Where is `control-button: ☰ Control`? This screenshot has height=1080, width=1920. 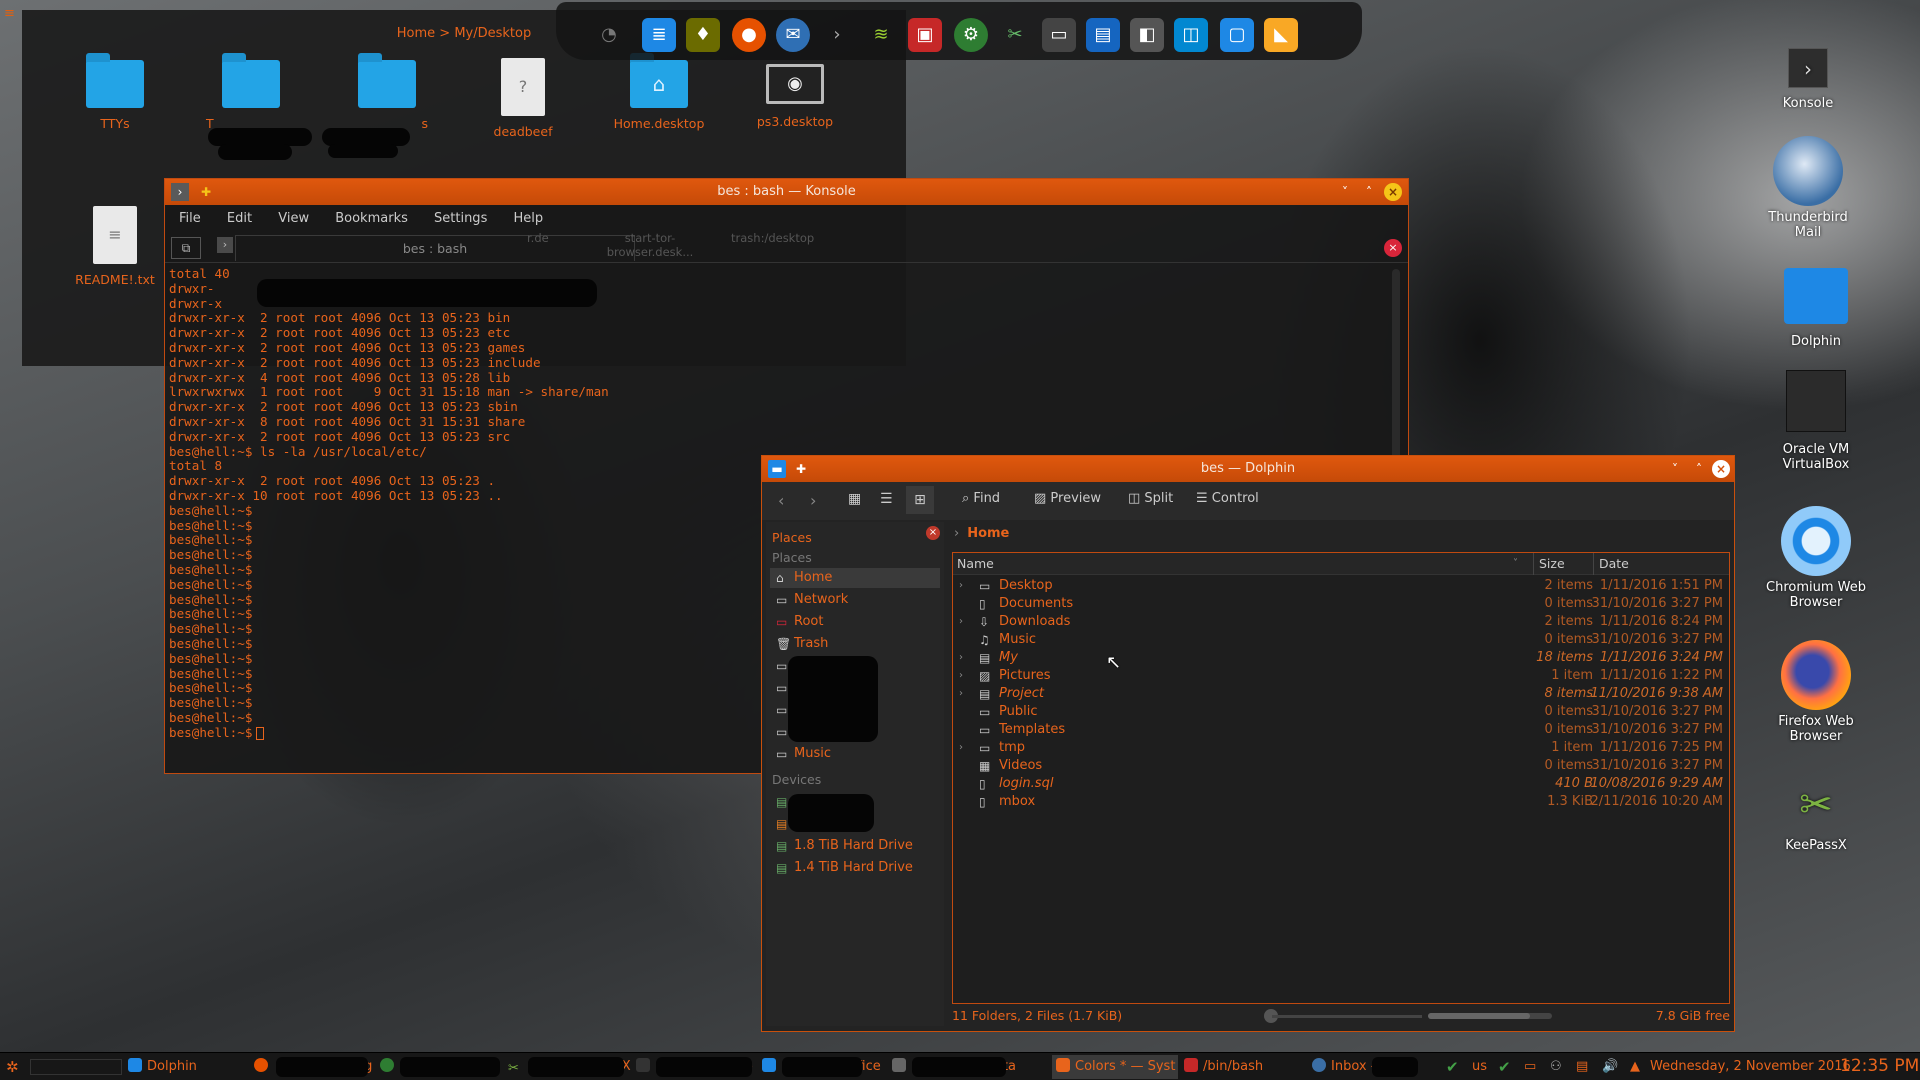 control-button: ☰ Control is located at coordinates (1227, 498).